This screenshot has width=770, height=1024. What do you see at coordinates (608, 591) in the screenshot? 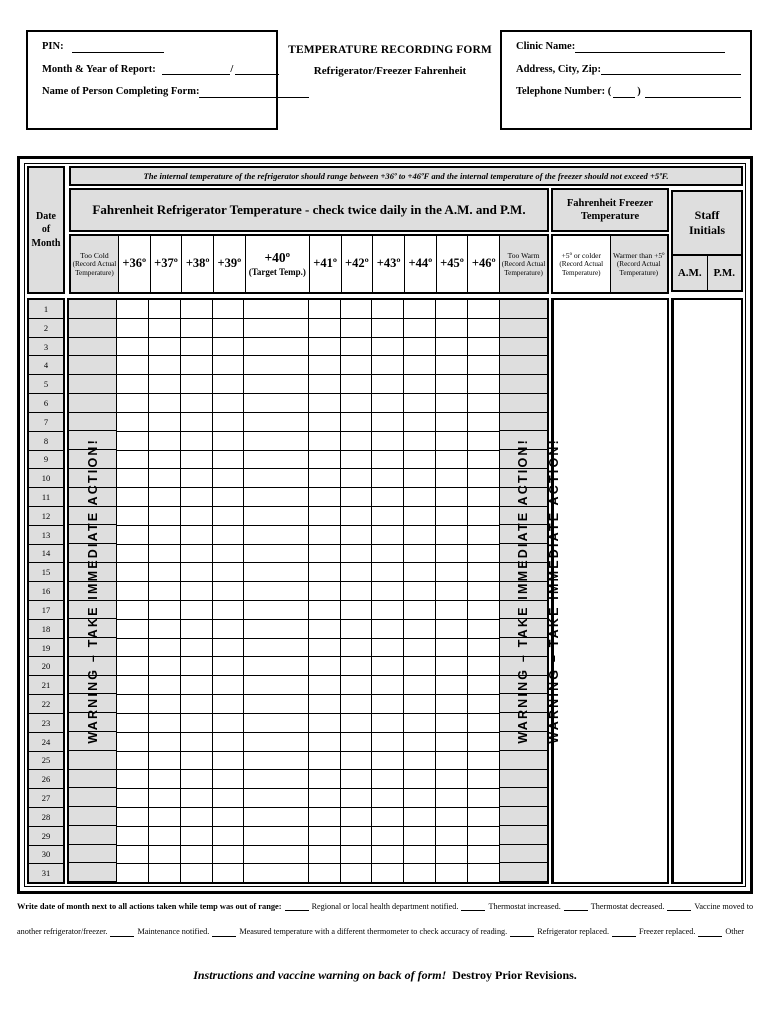
I see `freezer-grid-cells: WARNING – TAKE IMMEDIATE ACTION!` at bounding box center [608, 591].